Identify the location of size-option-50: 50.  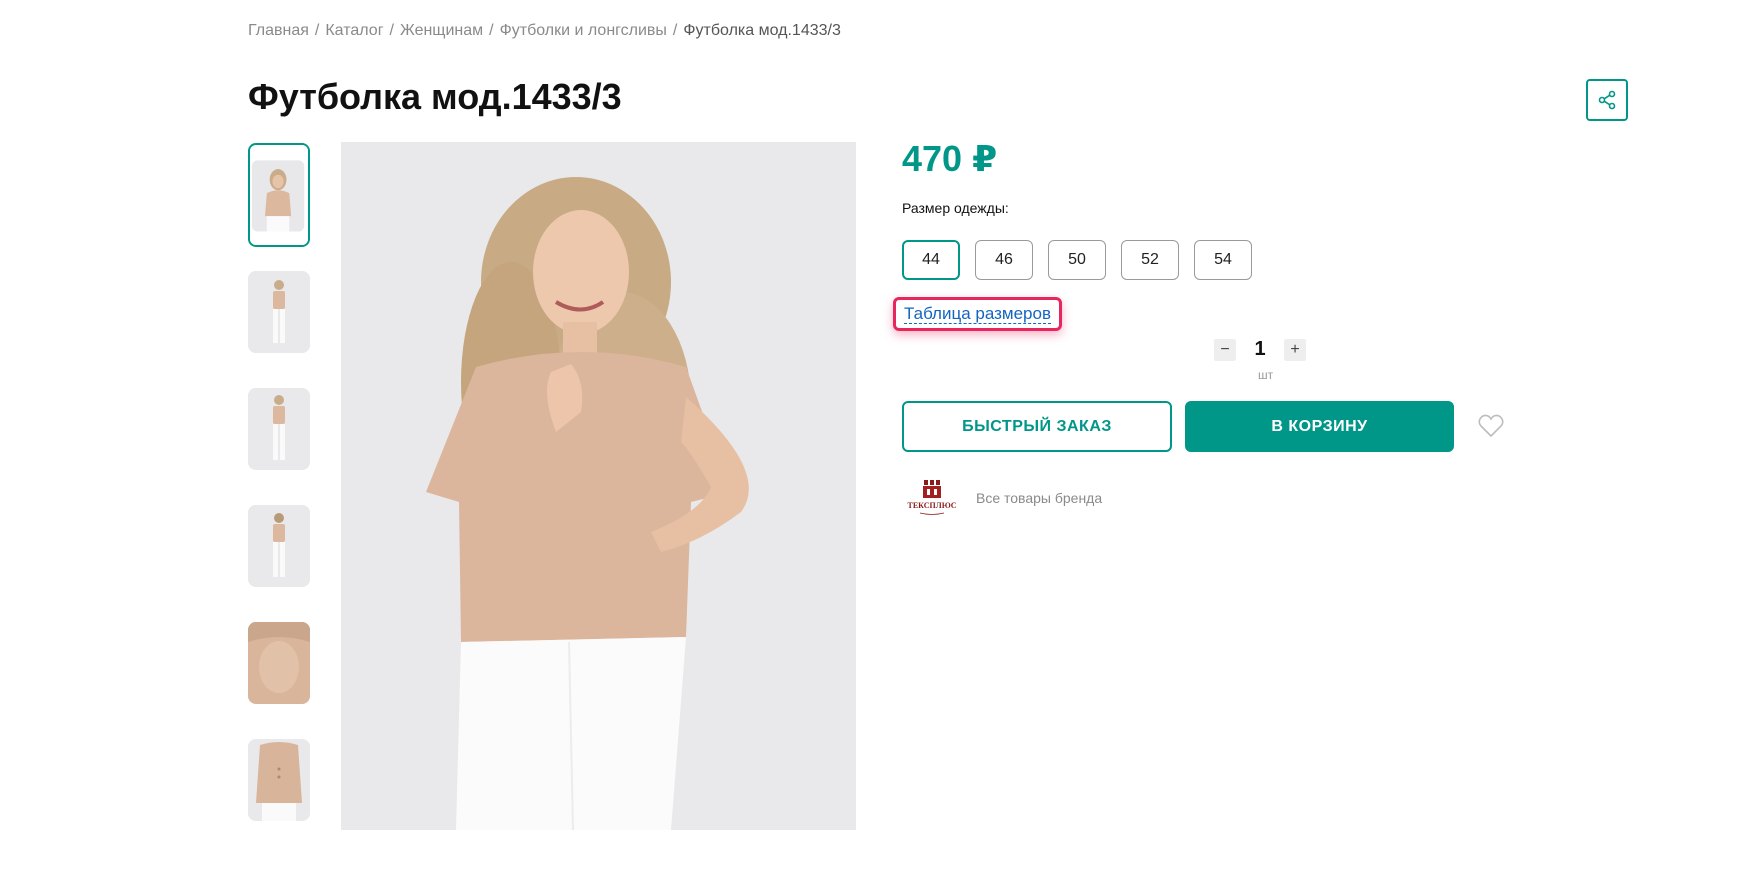
(1077, 260).